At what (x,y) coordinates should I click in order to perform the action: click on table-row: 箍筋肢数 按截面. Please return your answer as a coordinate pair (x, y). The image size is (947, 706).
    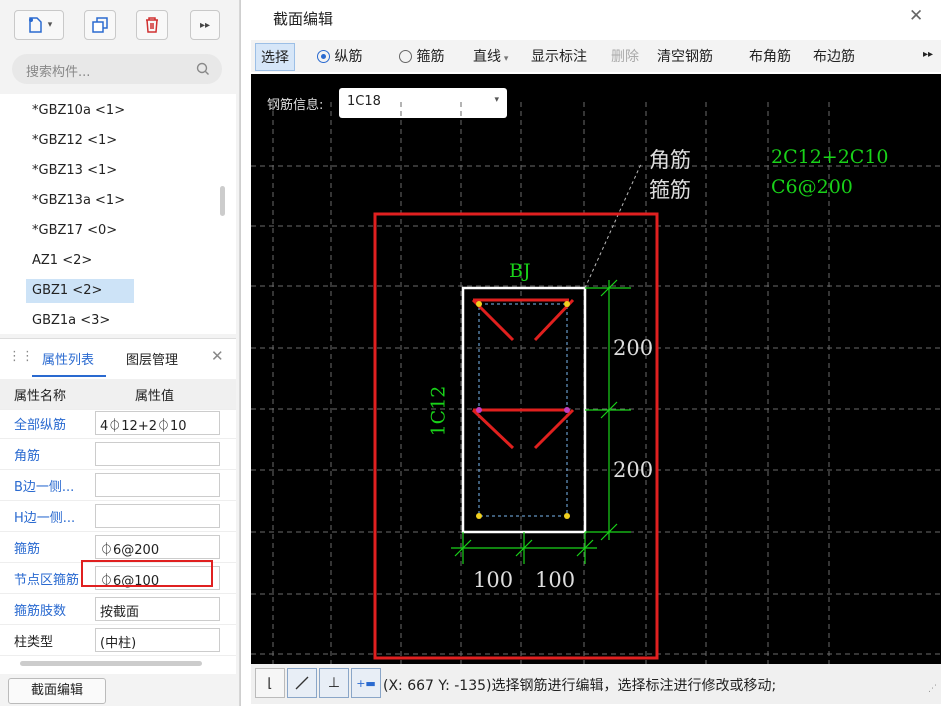
    Looking at the image, I should click on (118, 609).